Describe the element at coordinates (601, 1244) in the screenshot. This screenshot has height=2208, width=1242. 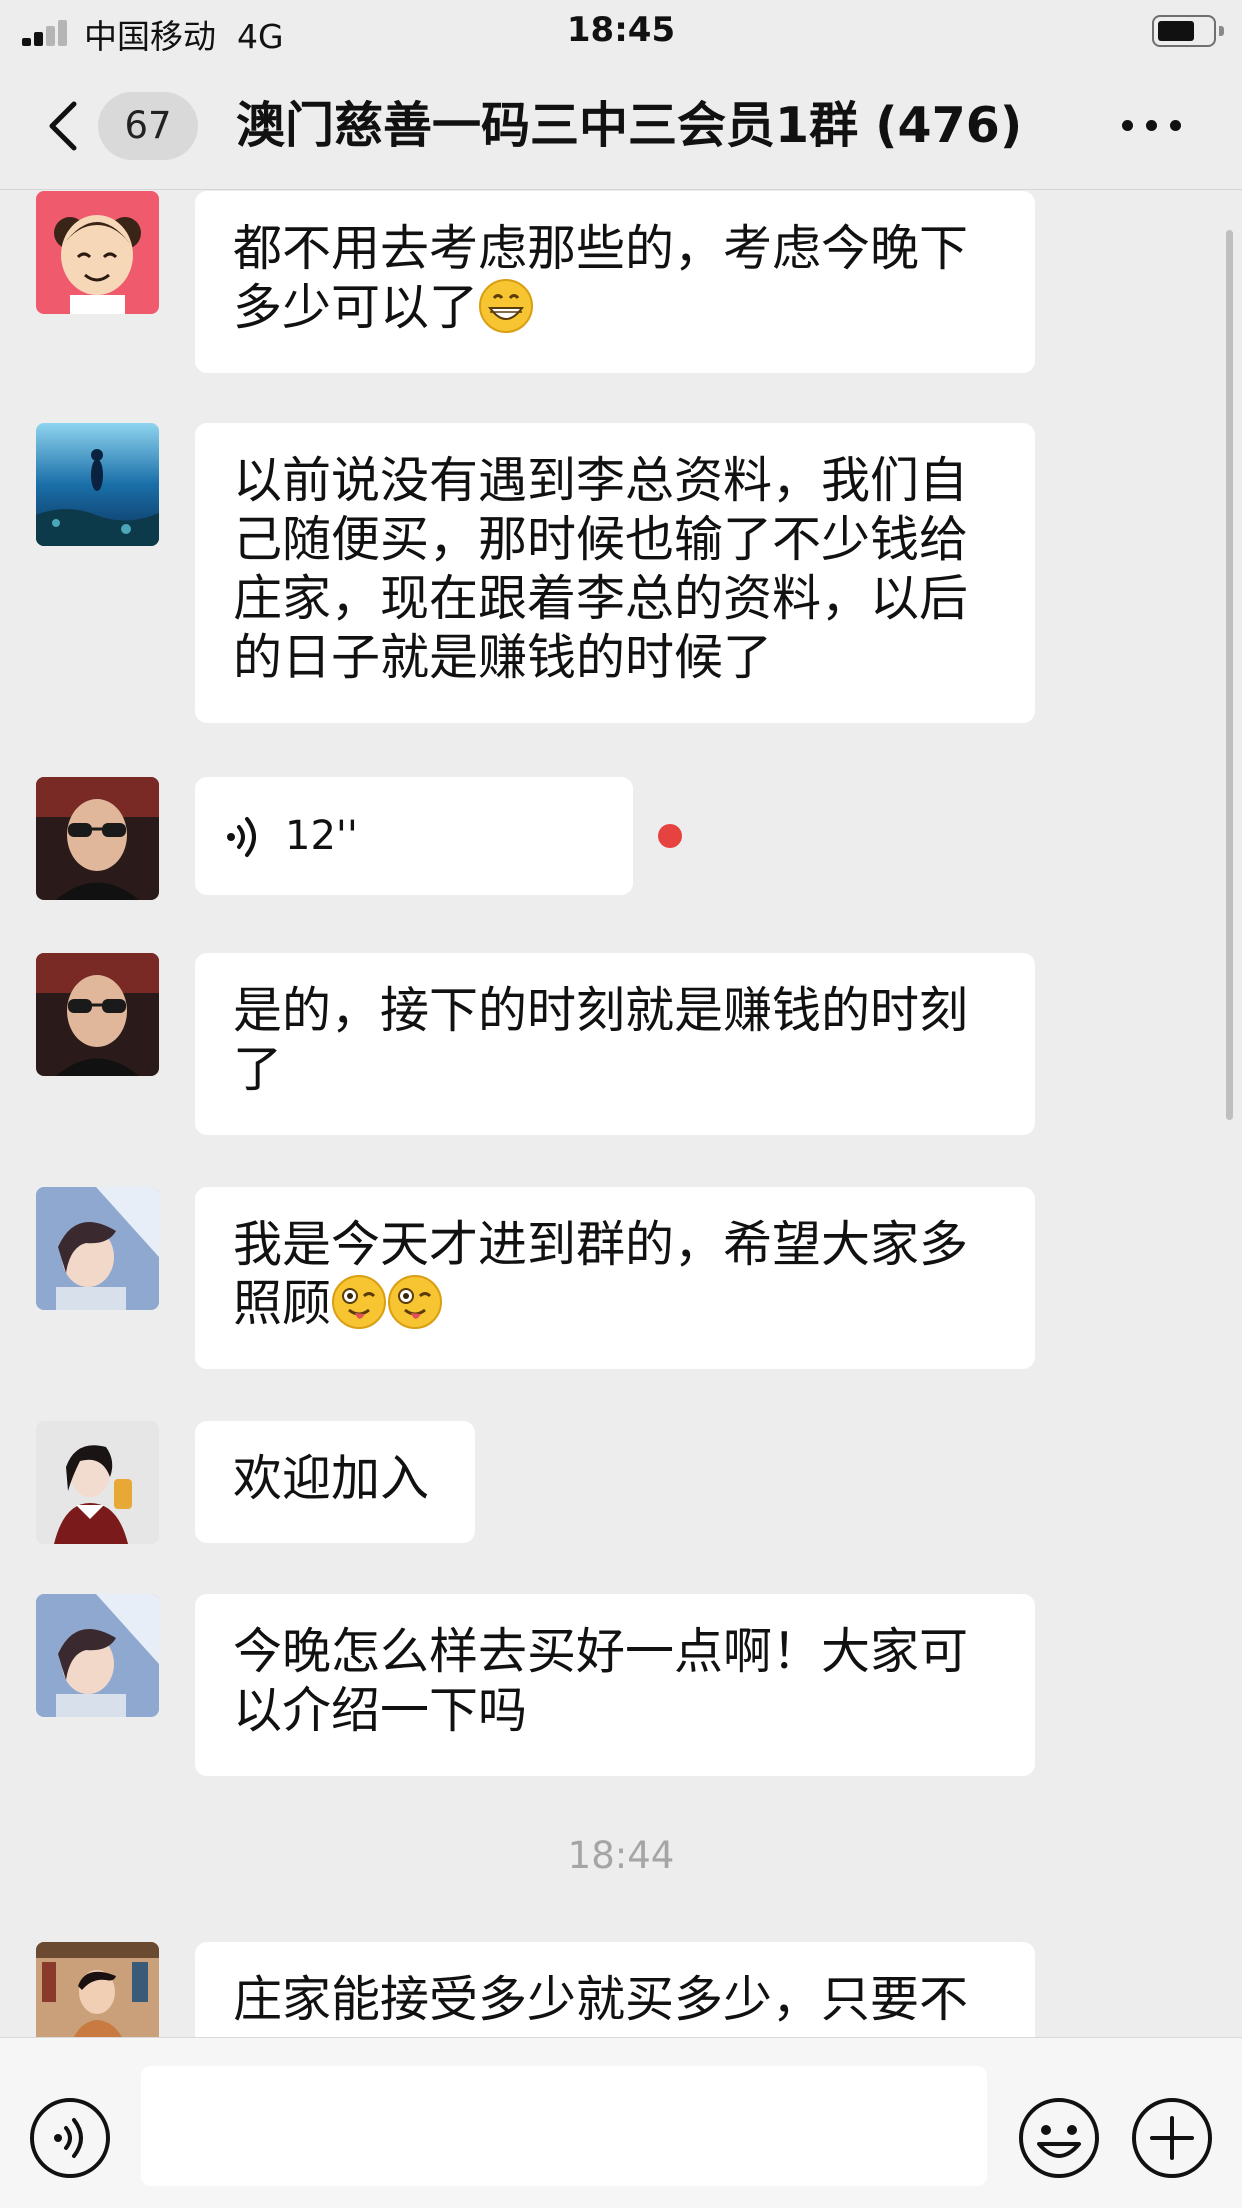
I see `message-text: 我是今天才进到群的，希望大家多` at that location.